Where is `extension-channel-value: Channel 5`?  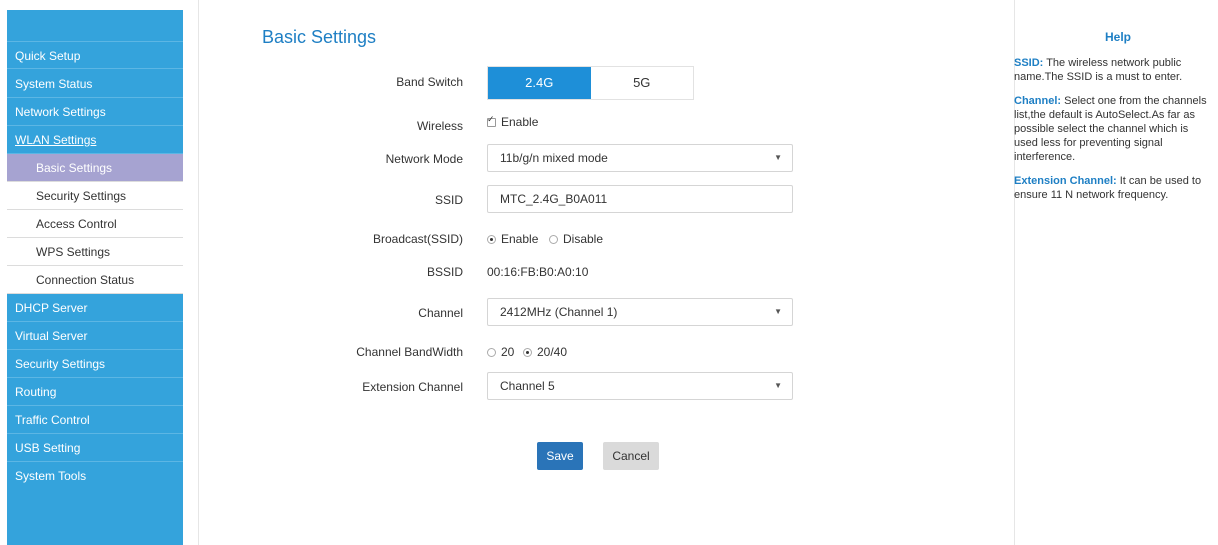
extension-channel-value: Channel 5 is located at coordinates (527, 386).